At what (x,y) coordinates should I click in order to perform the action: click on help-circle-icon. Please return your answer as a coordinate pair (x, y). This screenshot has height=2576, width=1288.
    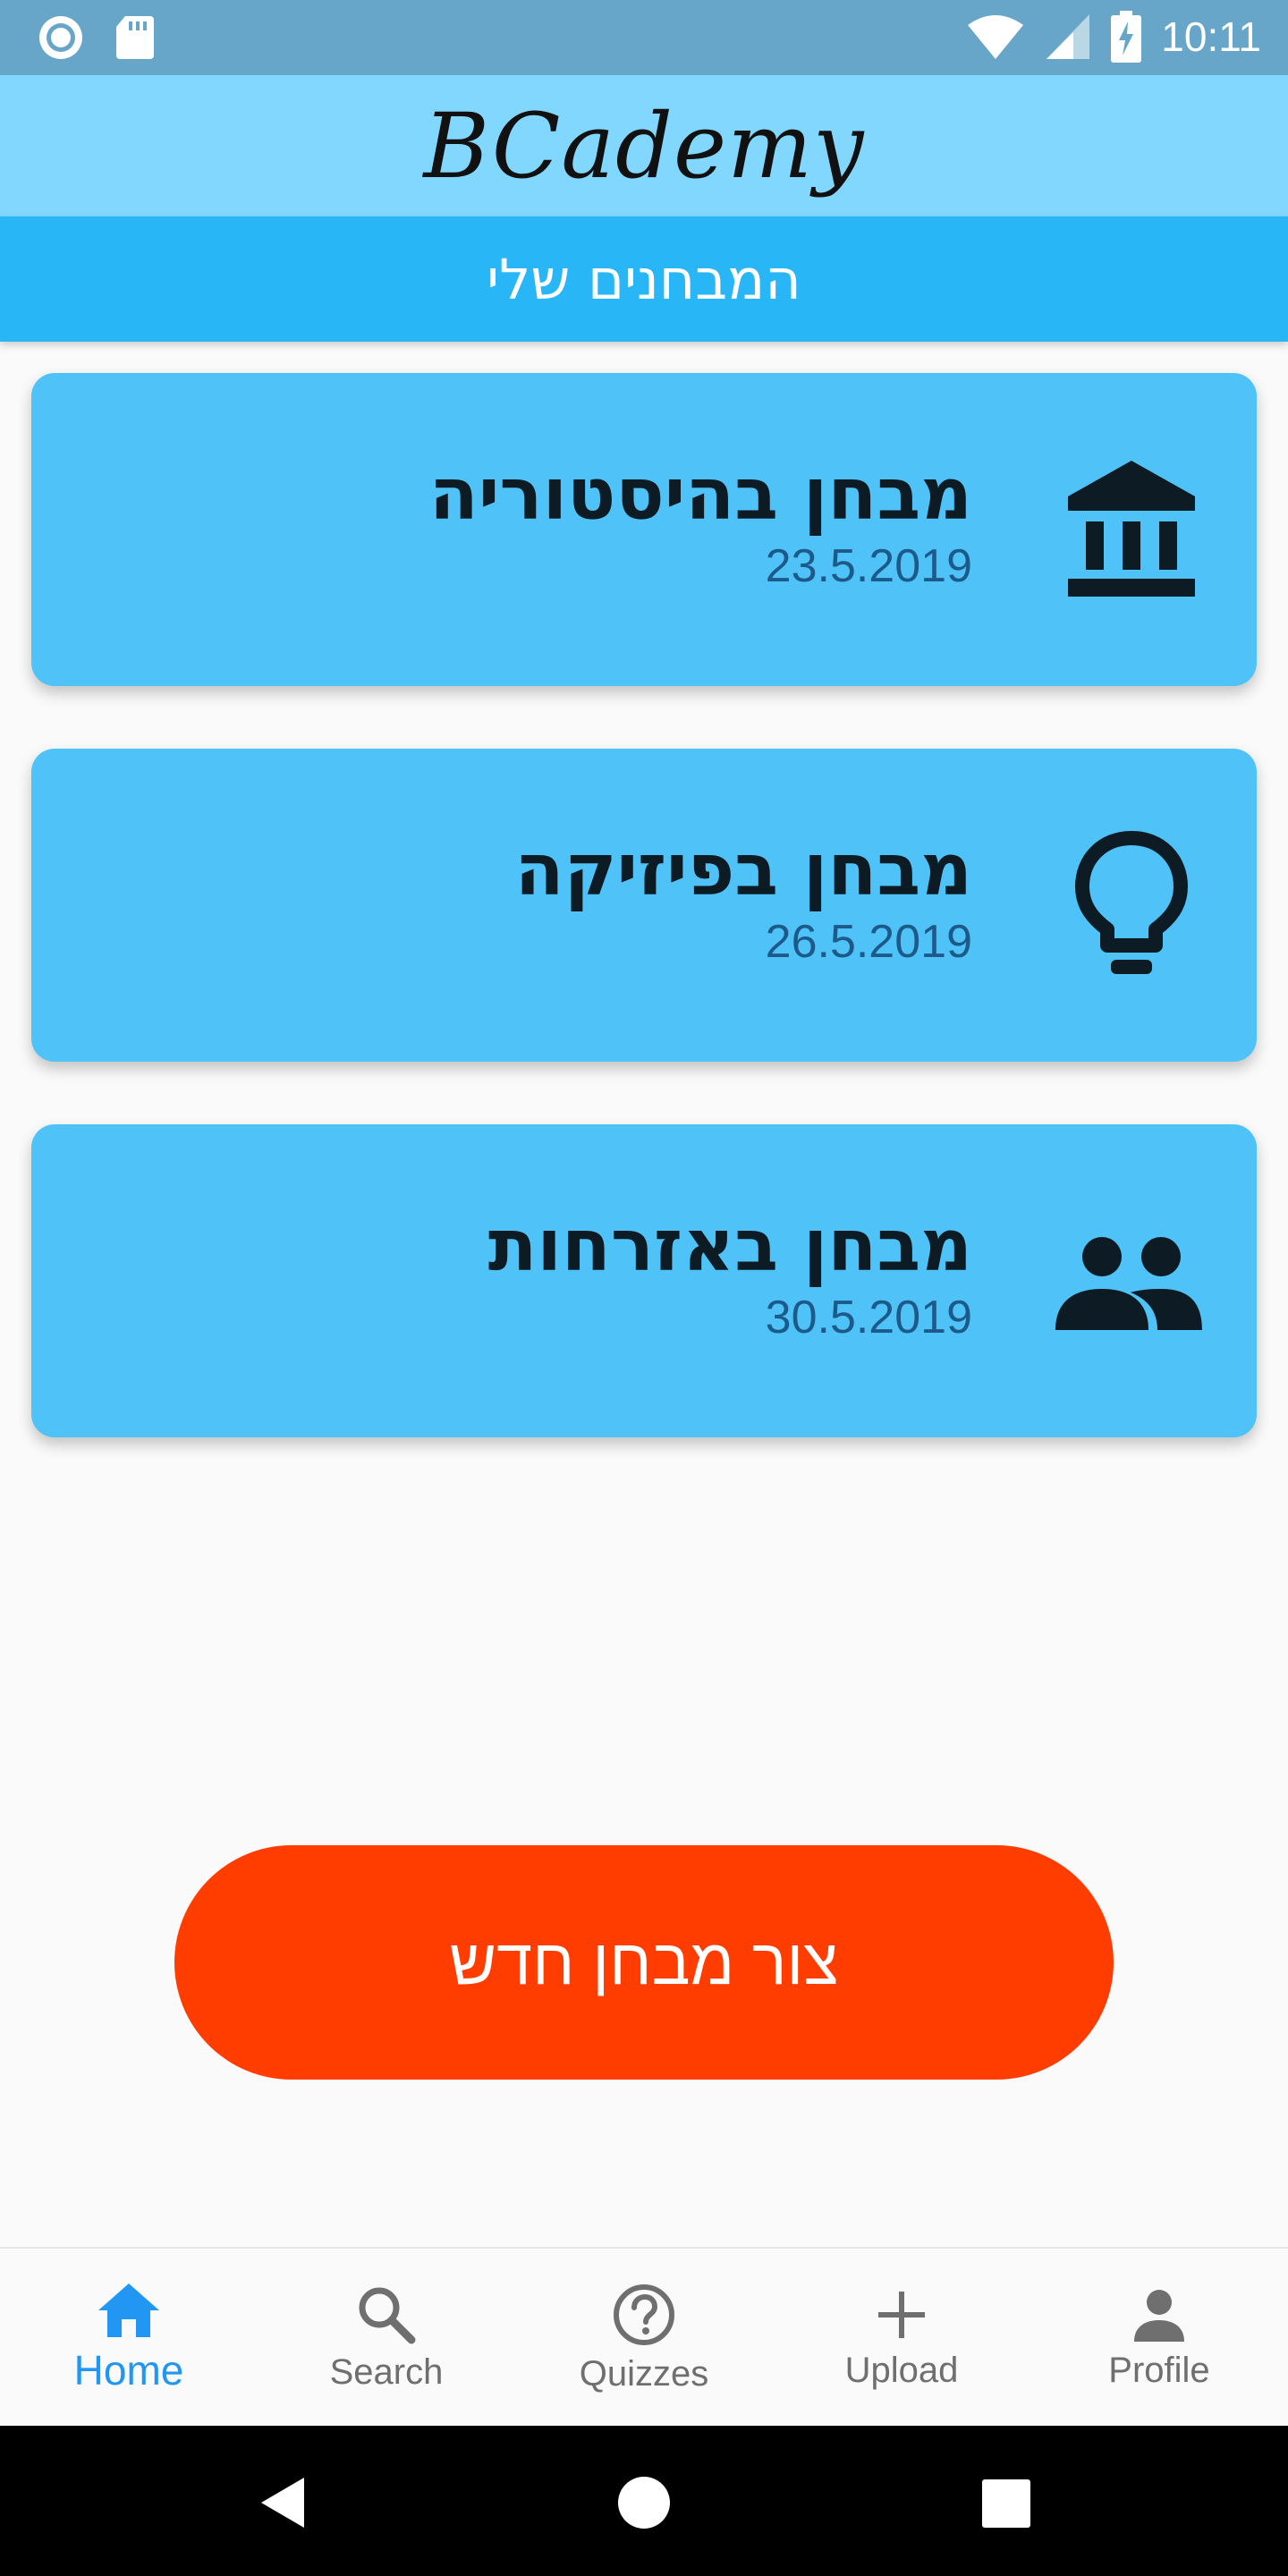
    Looking at the image, I should click on (644, 2314).